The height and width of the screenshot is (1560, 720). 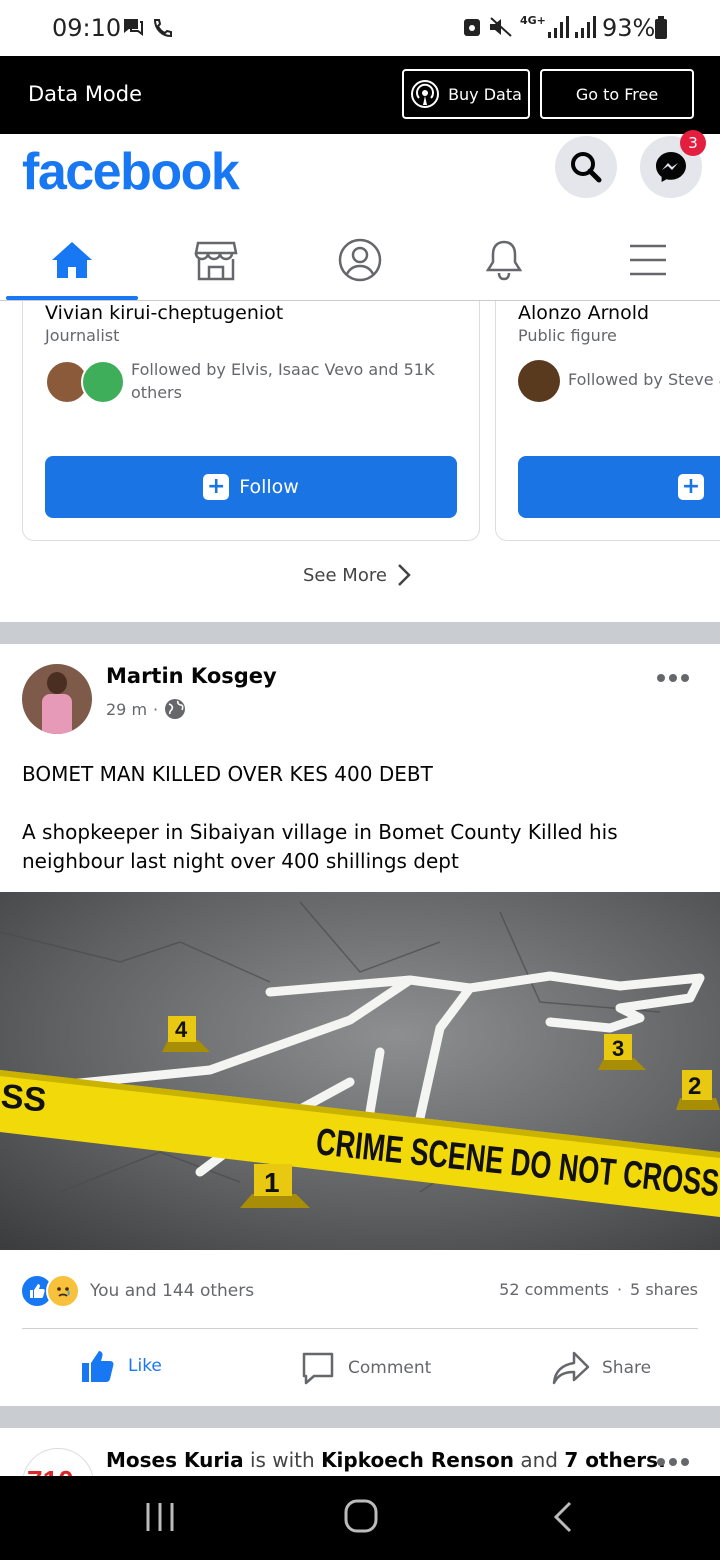 I want to click on more-icon, so click(x=673, y=1462).